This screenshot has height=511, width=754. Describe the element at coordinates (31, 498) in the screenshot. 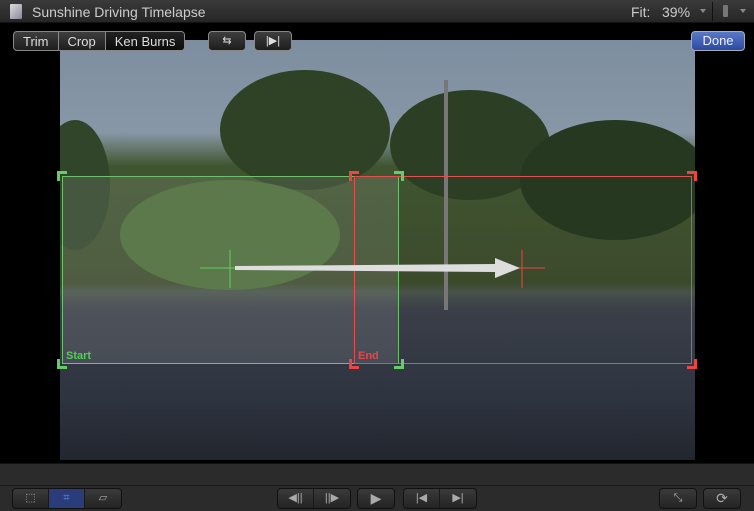

I see `transform-icon: ⬚` at that location.